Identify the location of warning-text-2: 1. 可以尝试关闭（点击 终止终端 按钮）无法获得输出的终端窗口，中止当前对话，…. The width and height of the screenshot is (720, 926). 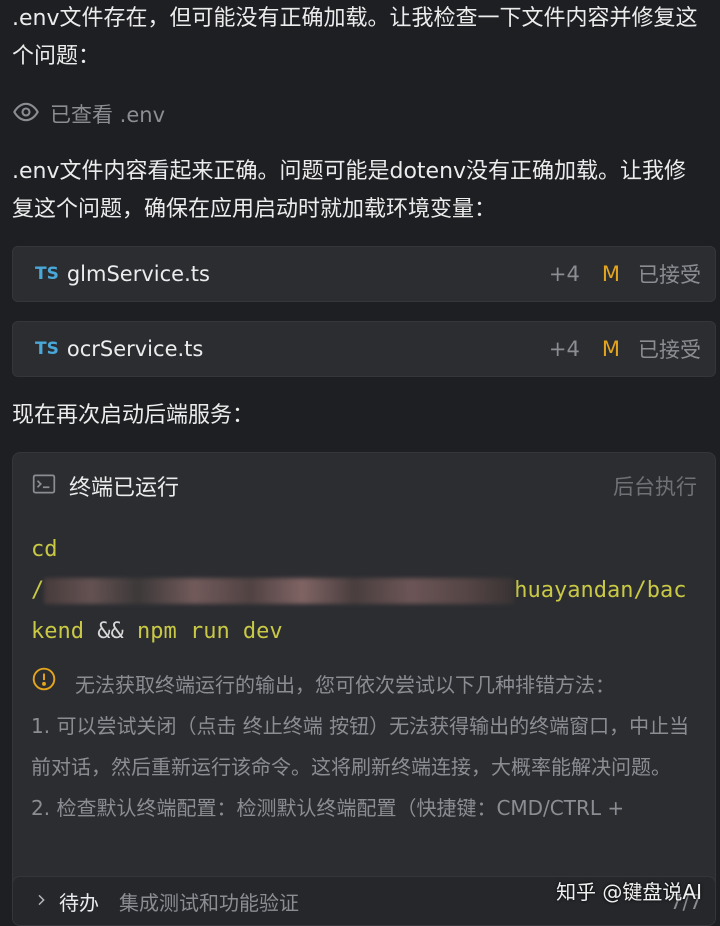
(360, 746).